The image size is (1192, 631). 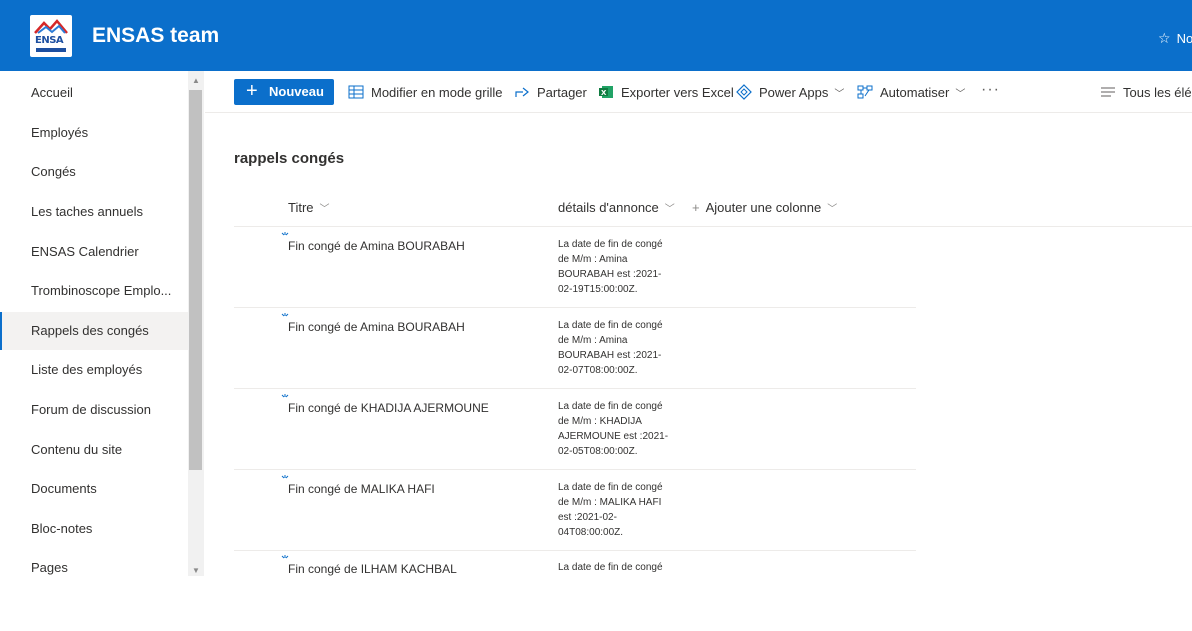 I want to click on nav-item-accueil: Accueil, so click(x=94, y=93).